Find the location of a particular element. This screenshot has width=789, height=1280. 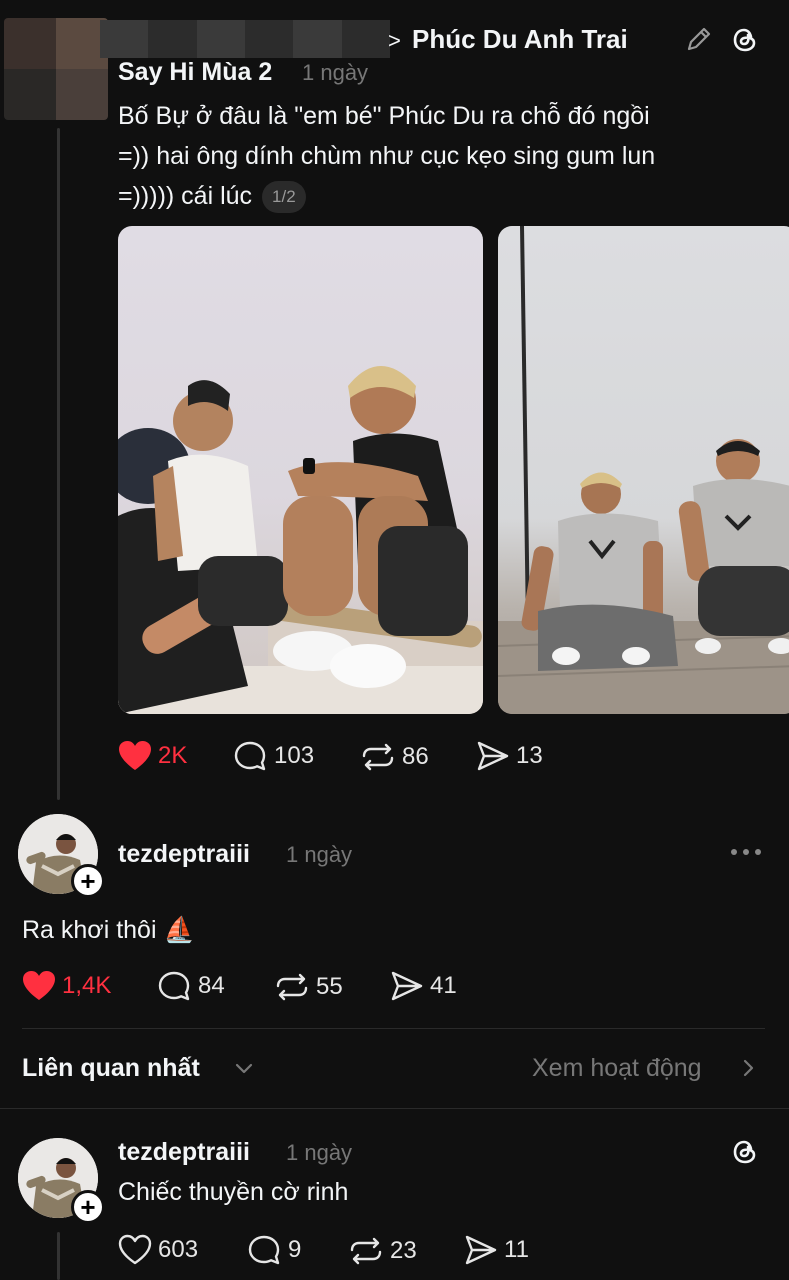

page-indicator-badge: 1/2 is located at coordinates (284, 197).